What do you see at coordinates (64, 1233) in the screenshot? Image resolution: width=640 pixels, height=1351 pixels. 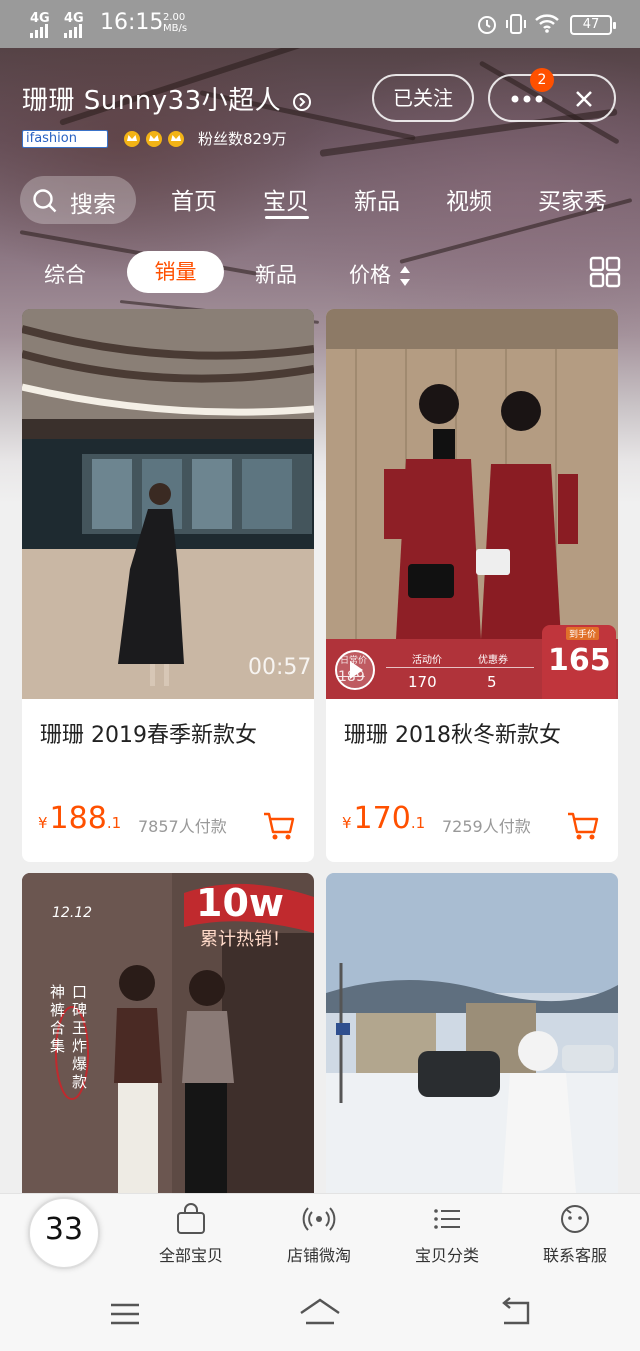 I see `shop-logo: 33` at bounding box center [64, 1233].